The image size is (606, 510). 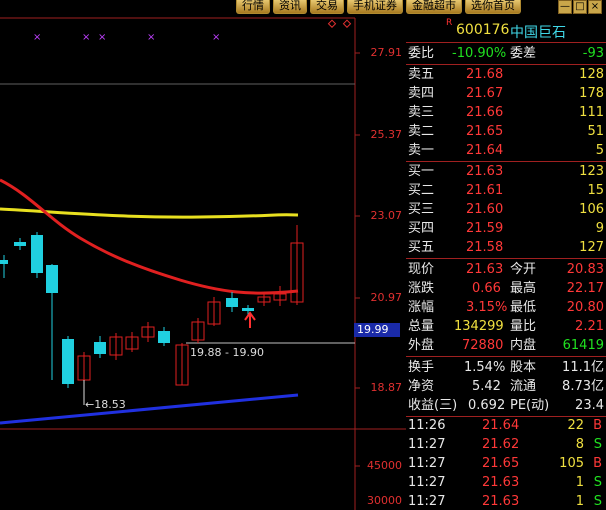 I want to click on fundamental-label: 收益(三), so click(x=433, y=405).